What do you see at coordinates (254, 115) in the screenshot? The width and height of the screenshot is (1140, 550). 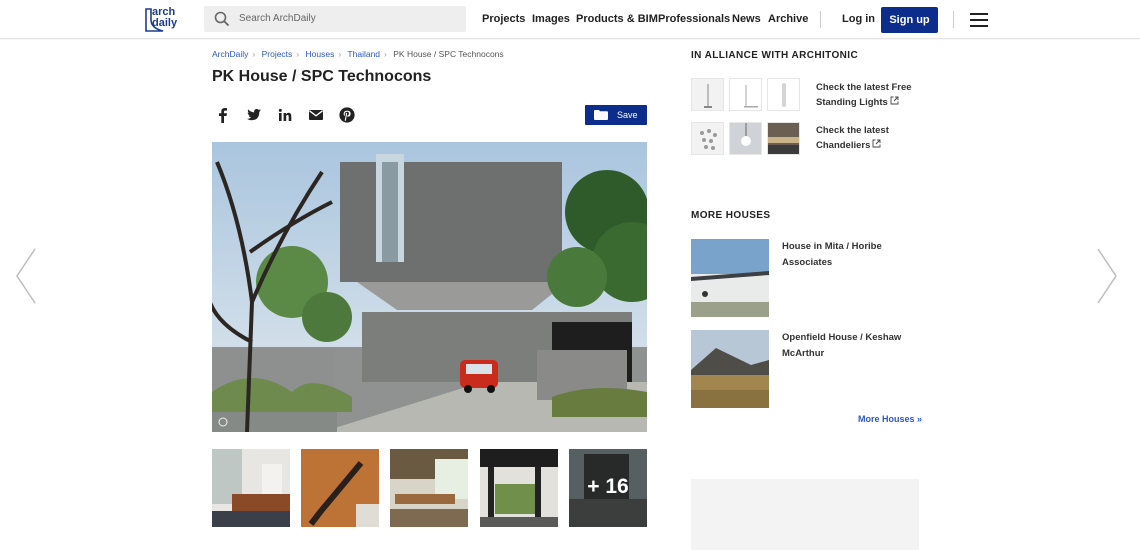 I see `twitter-icon` at bounding box center [254, 115].